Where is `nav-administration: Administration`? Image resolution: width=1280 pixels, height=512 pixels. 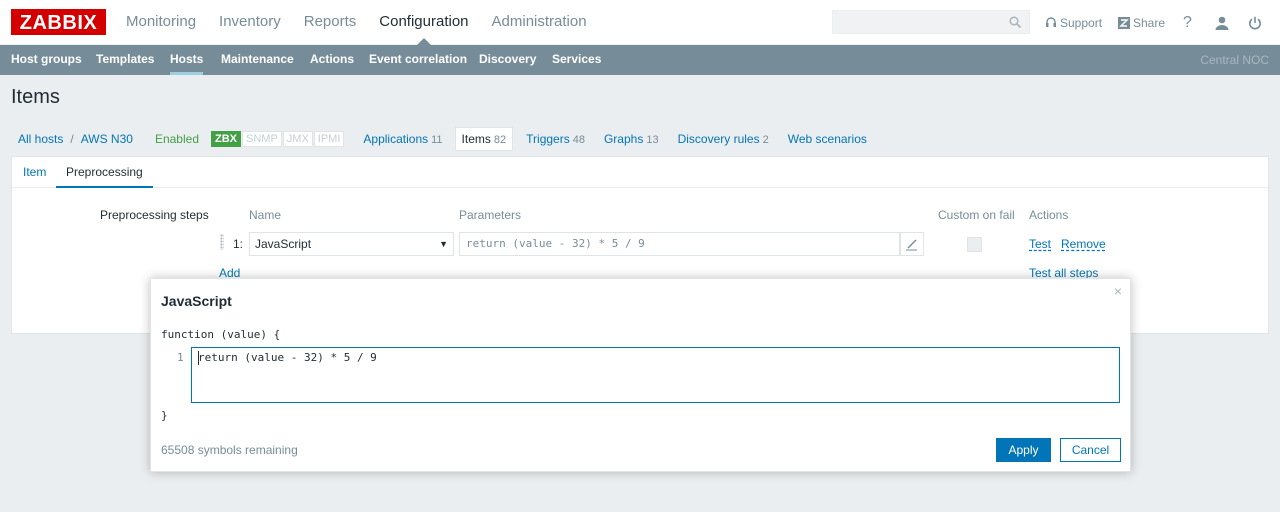
nav-administration: Administration is located at coordinates (539, 22).